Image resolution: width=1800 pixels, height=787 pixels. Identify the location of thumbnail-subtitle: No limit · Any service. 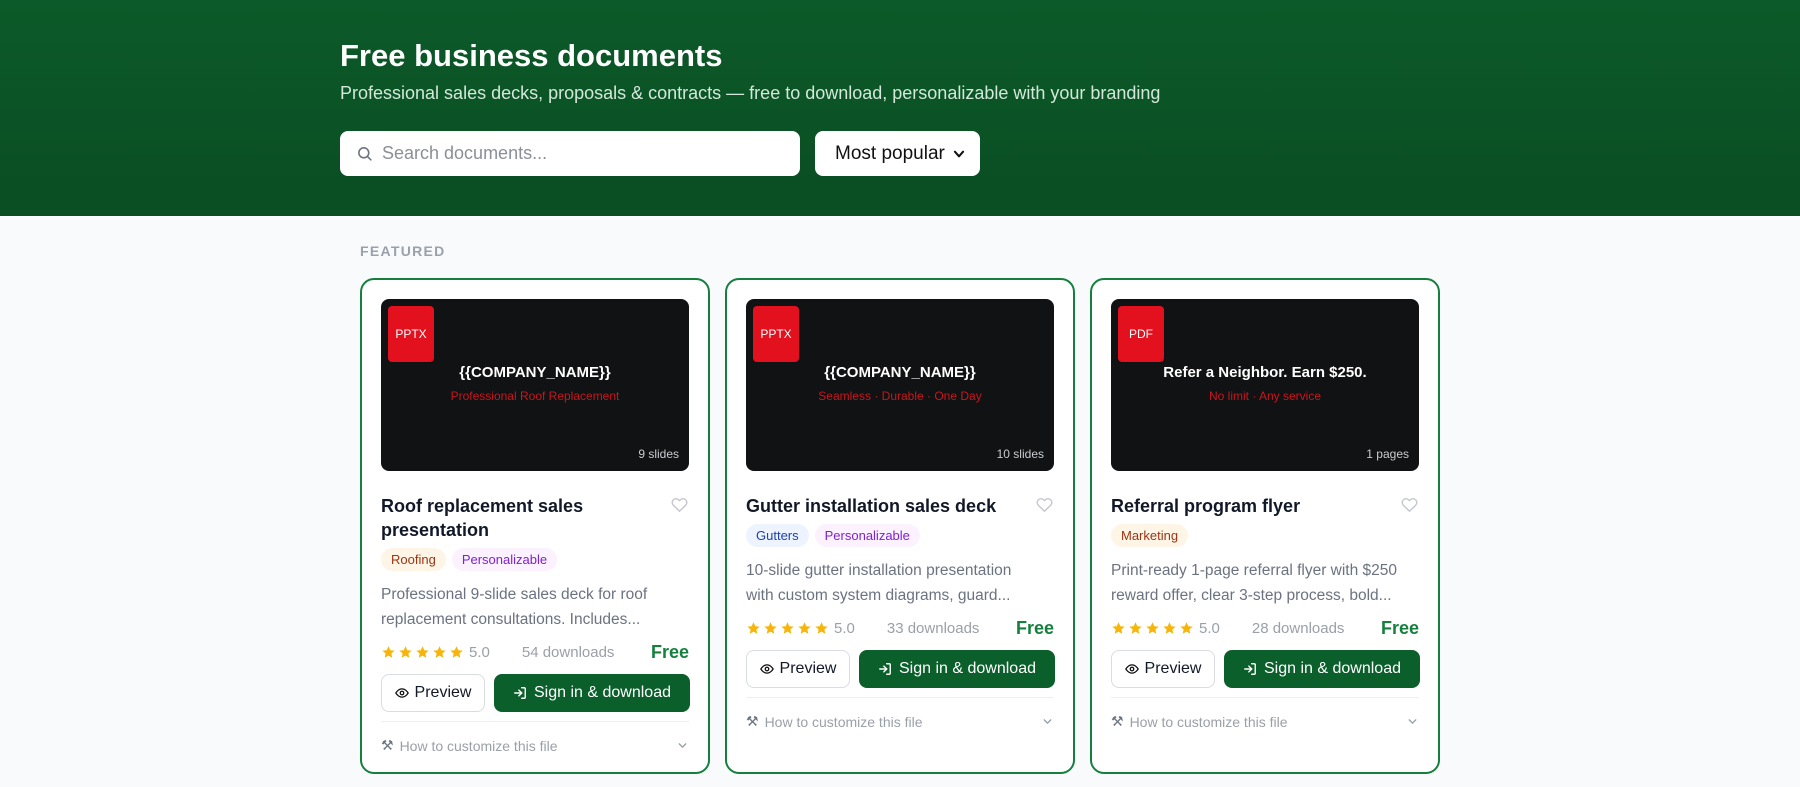
(1265, 396).